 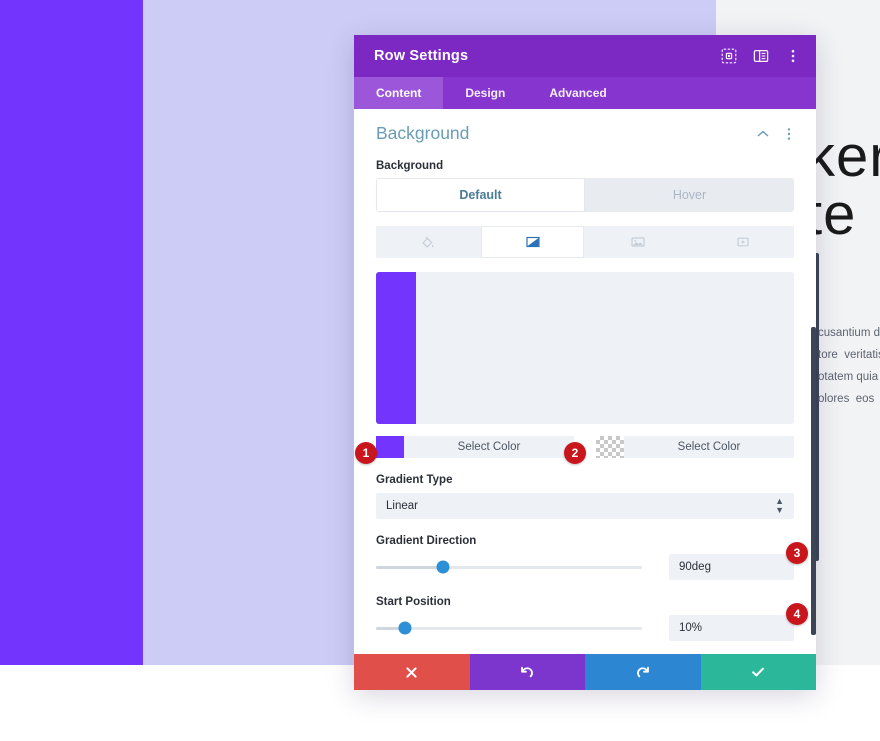 I want to click on select-color-button-2: Select Color, so click(x=709, y=447).